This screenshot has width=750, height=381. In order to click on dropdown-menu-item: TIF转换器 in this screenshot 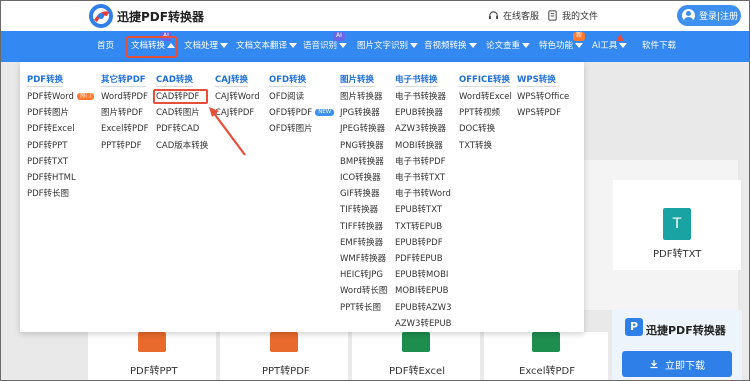, I will do `click(359, 210)`.